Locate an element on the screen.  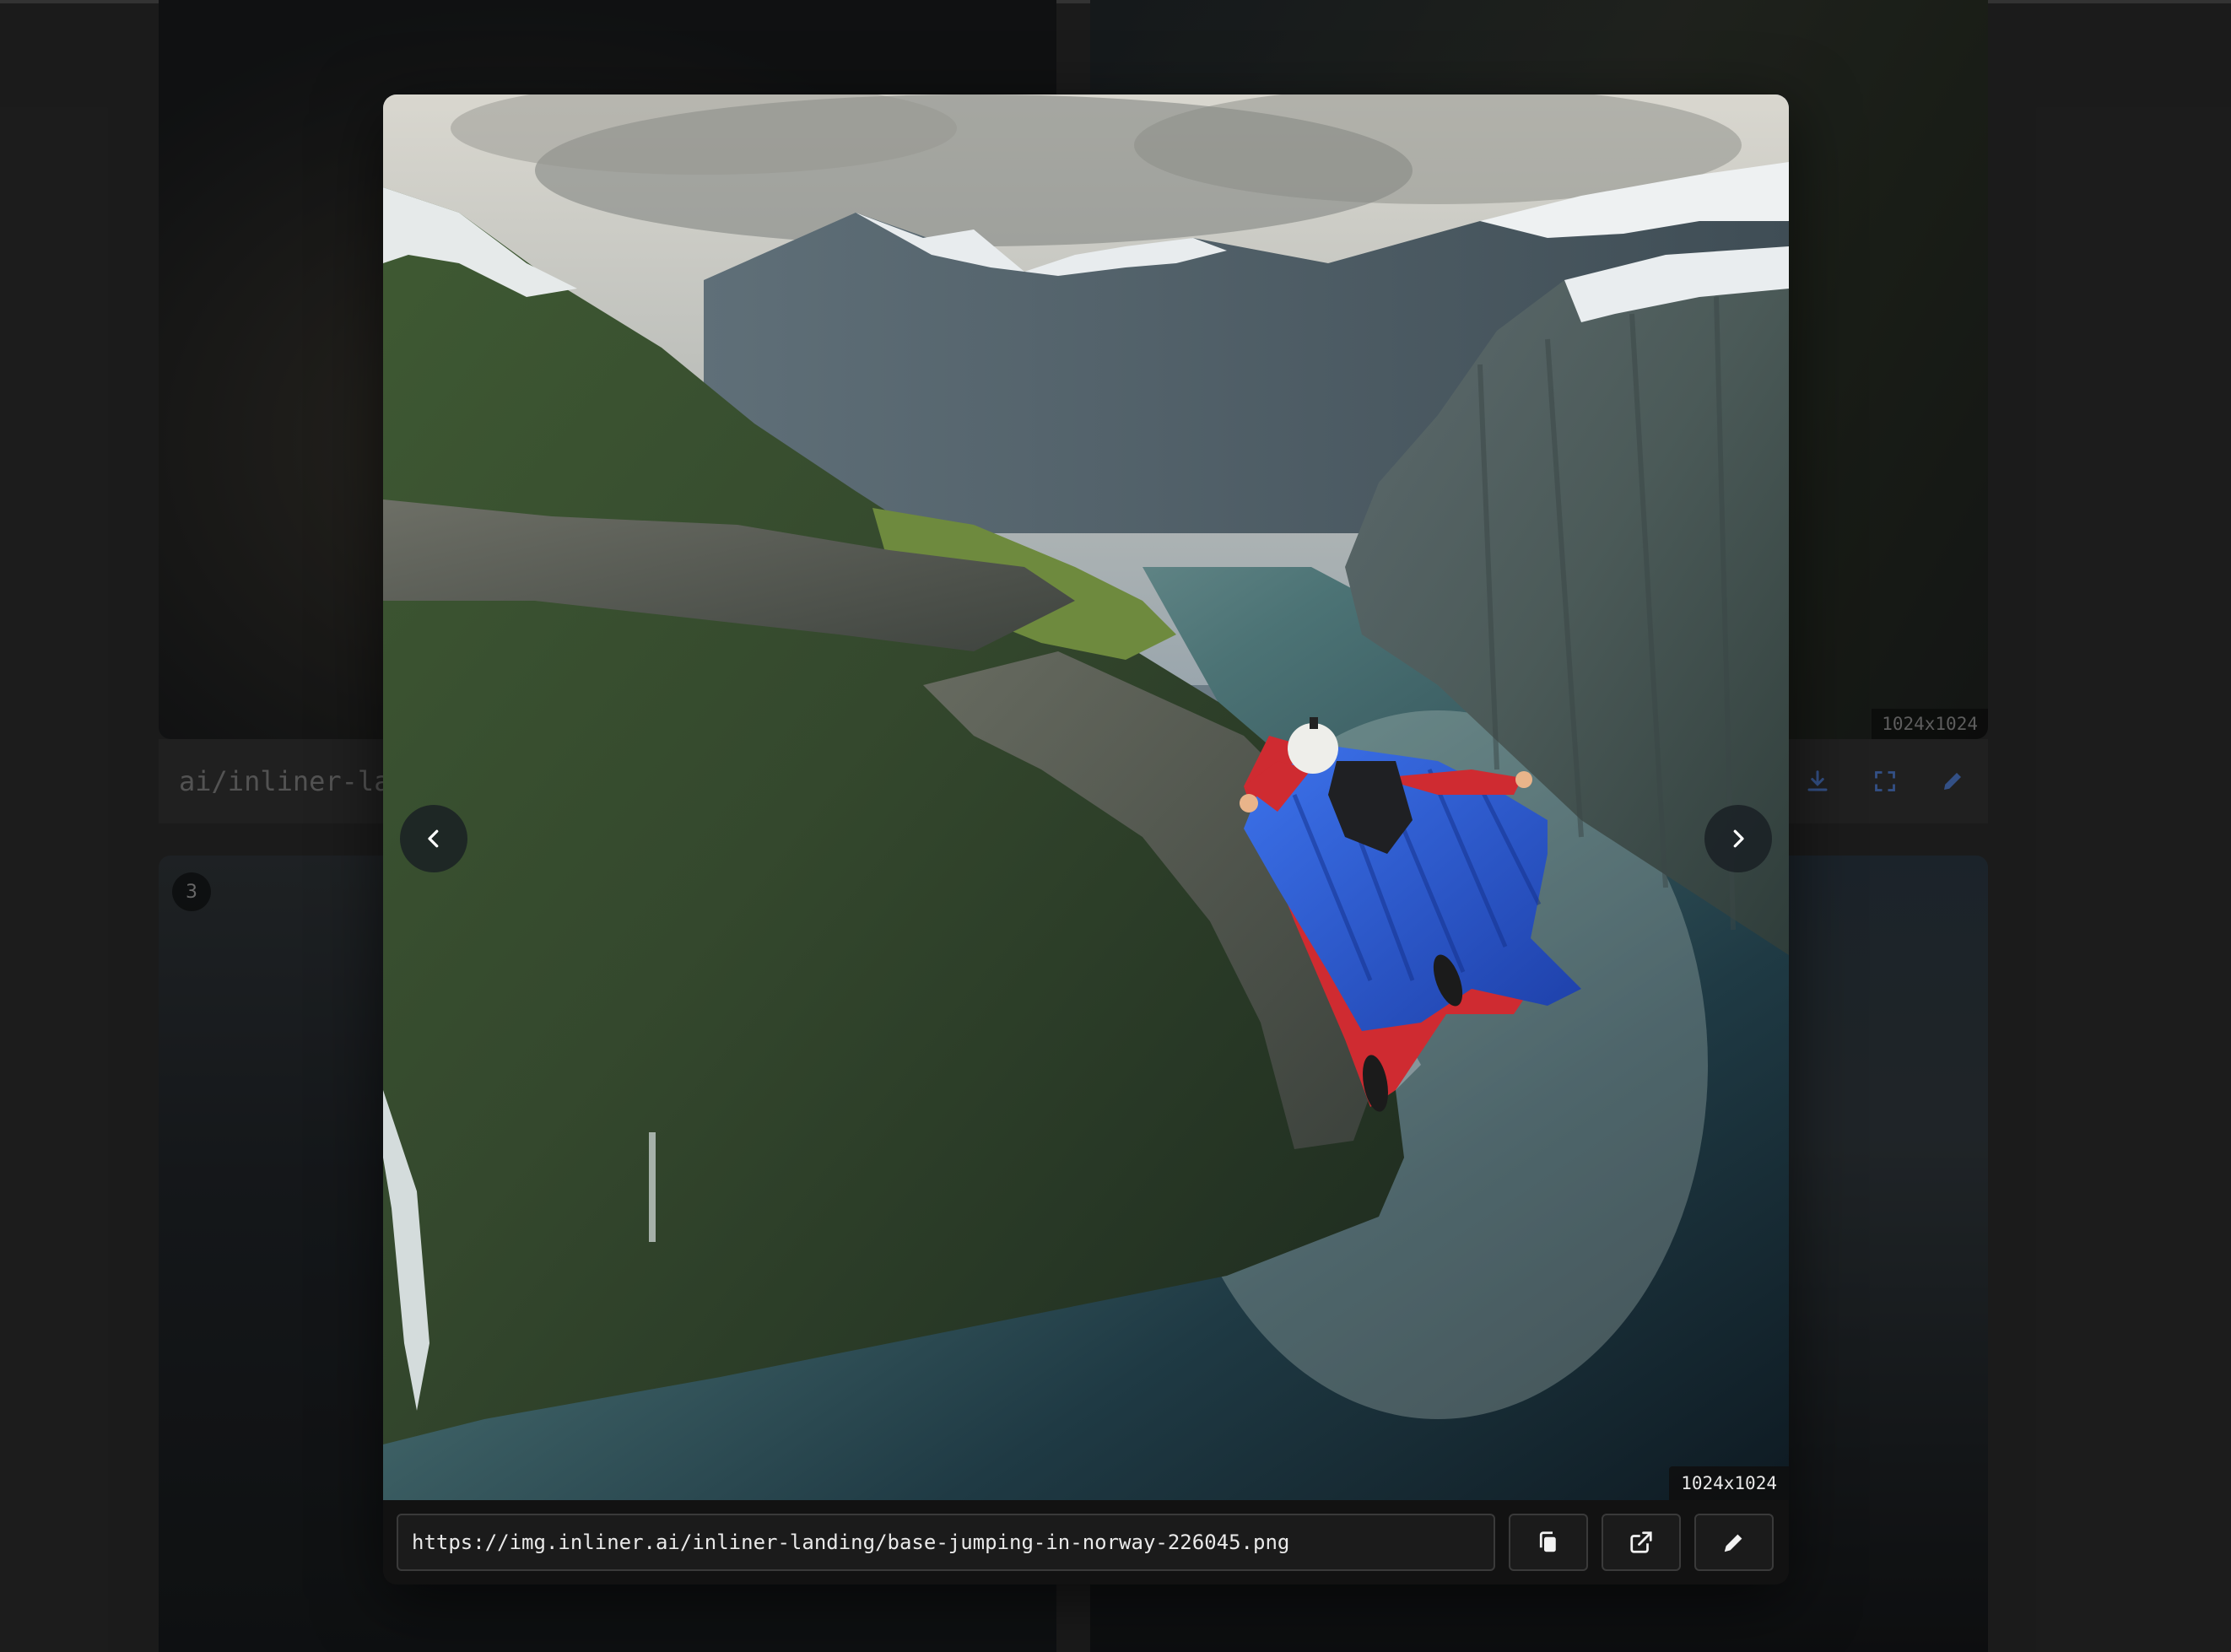
image-url-field is located at coordinates (946, 1542).